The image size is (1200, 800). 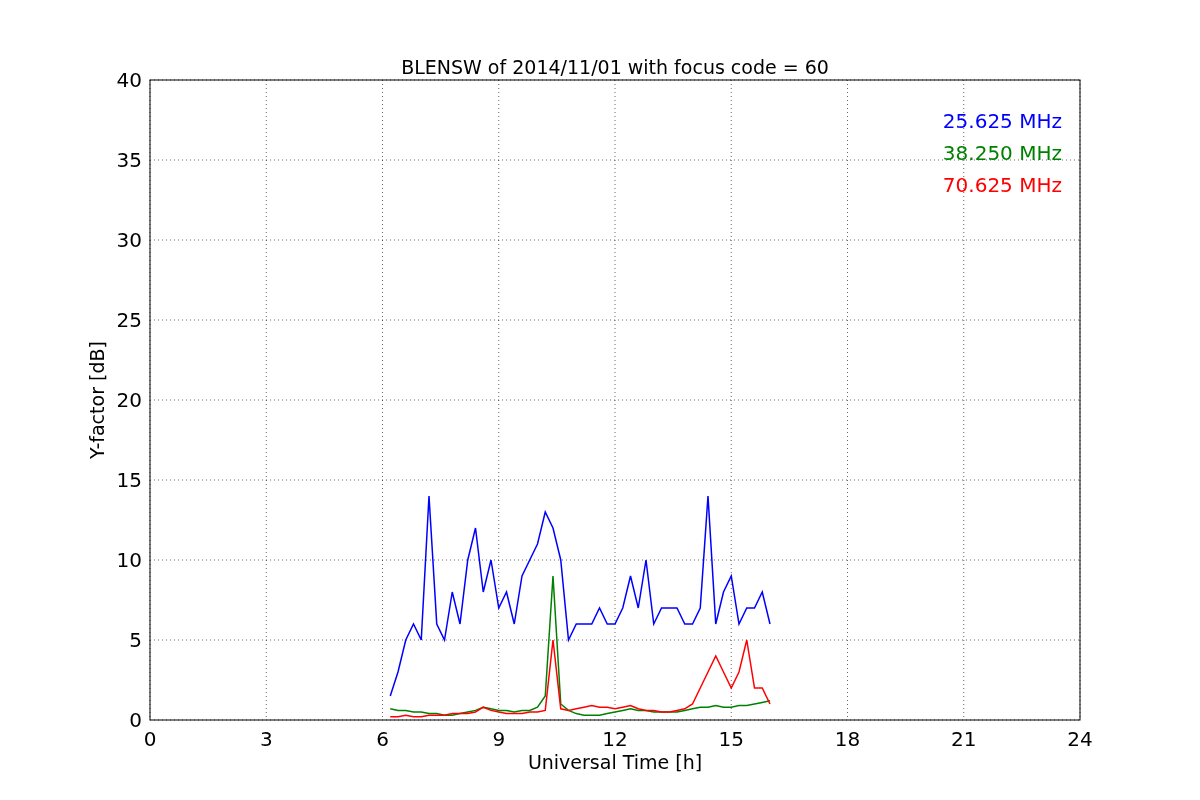 I want to click on y-tick-label: 15, so click(x=129, y=480).